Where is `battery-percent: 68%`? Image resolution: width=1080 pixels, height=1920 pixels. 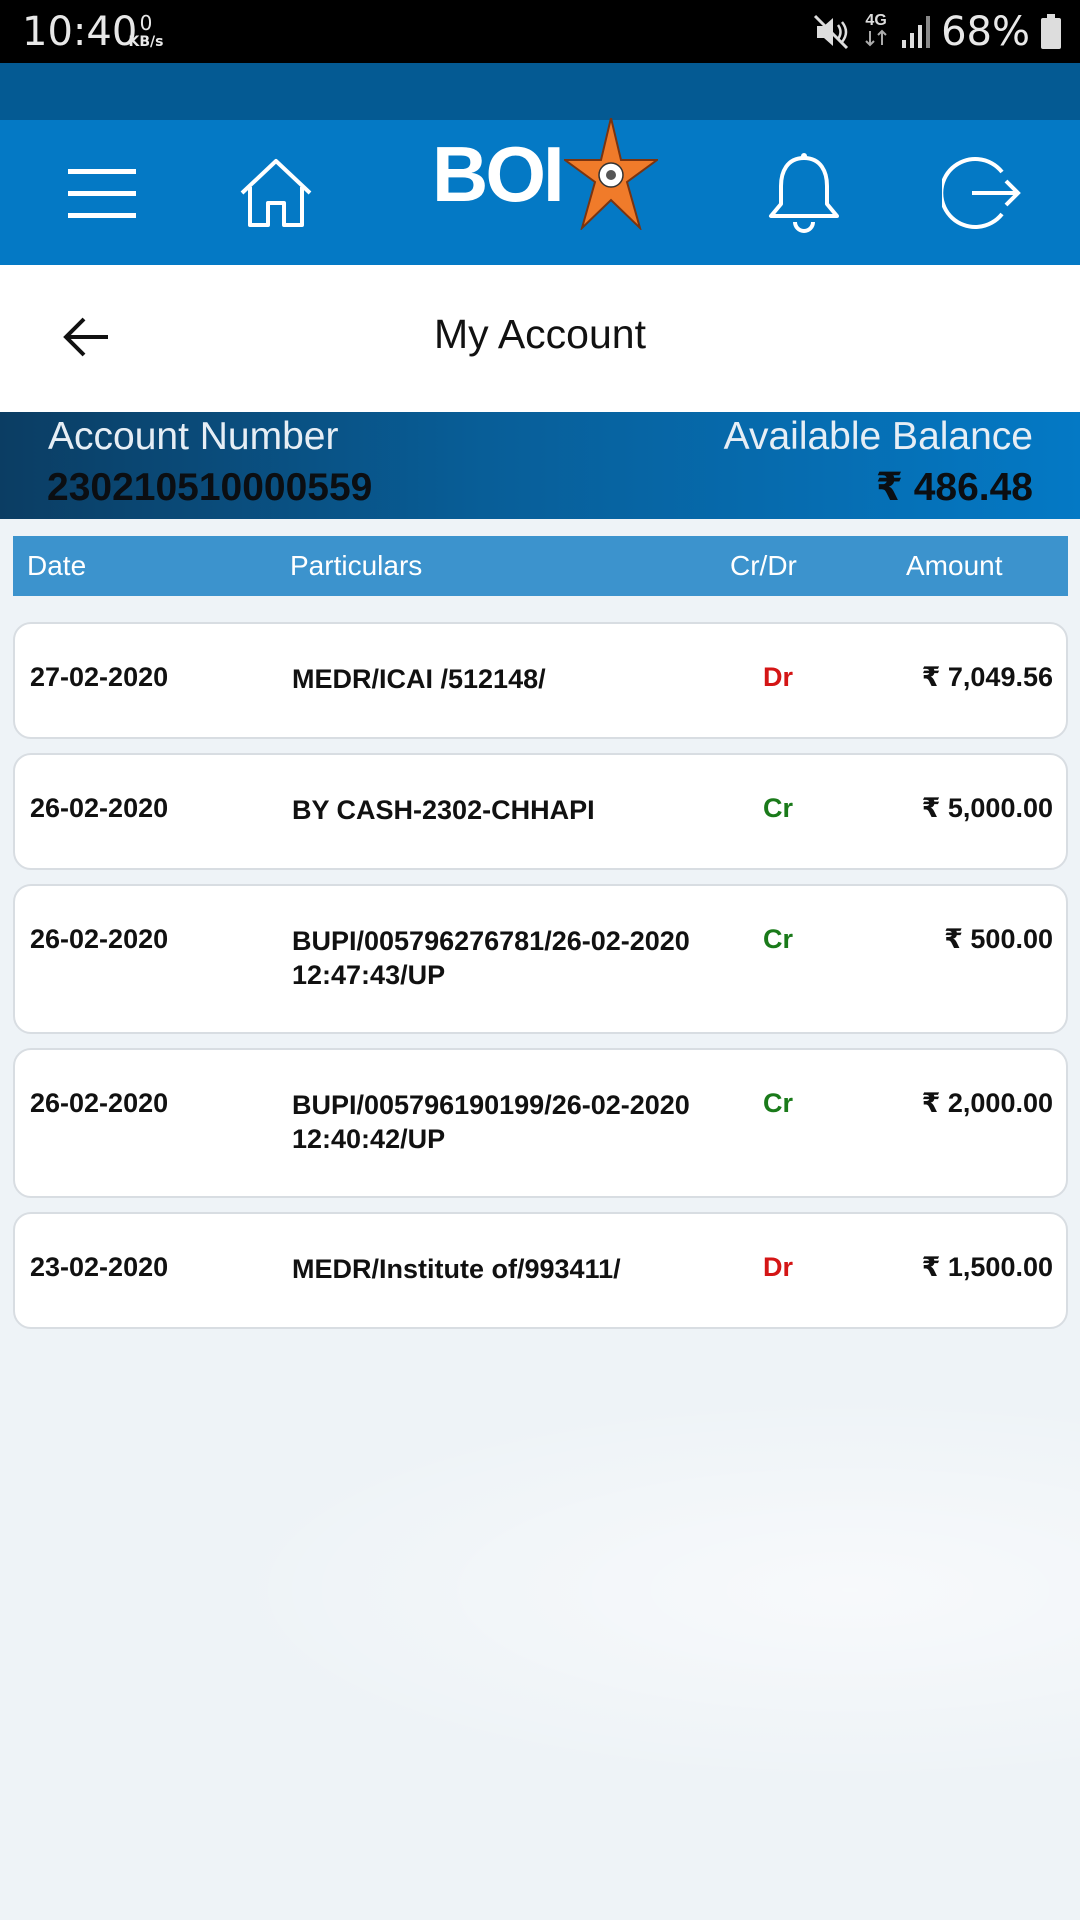 battery-percent: 68% is located at coordinates (985, 32).